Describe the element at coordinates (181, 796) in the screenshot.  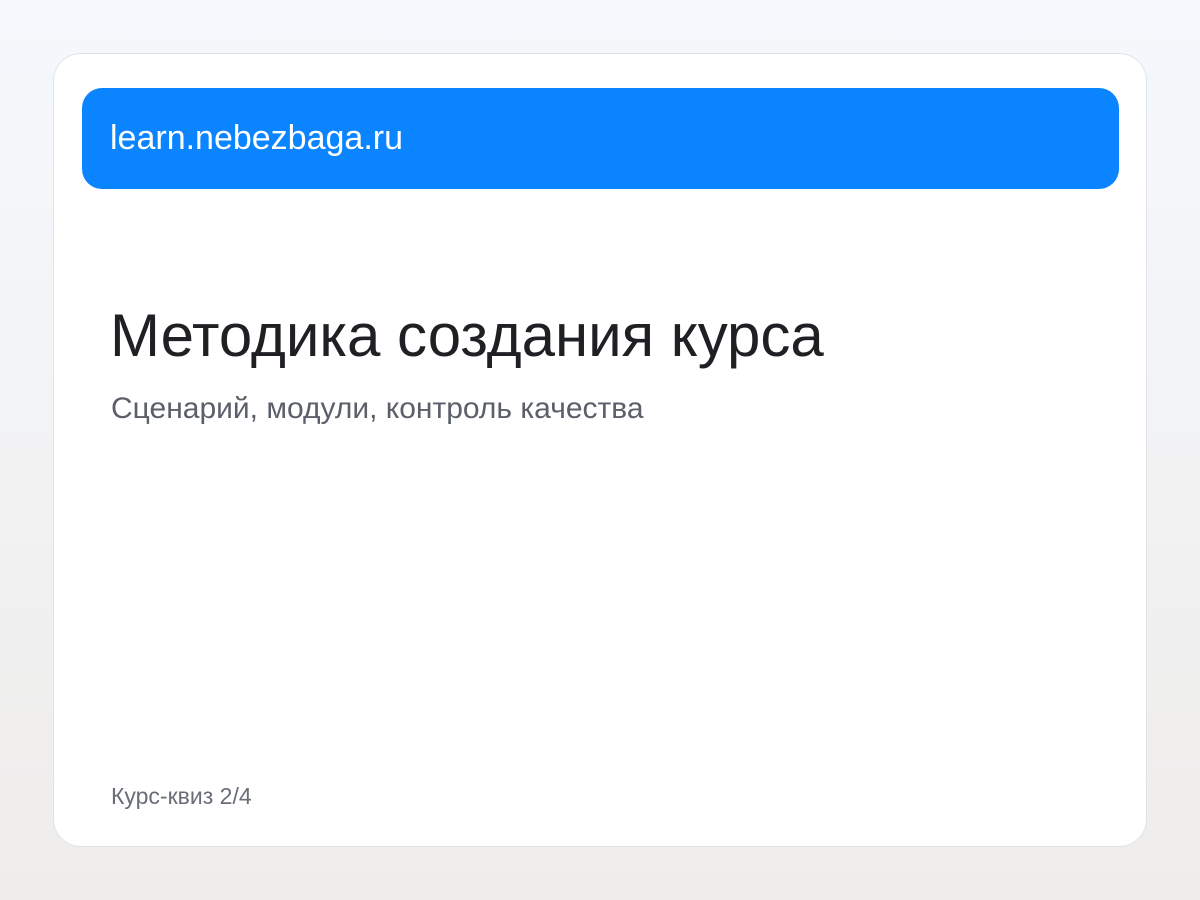
I see `quiz-progress-label: Курс-квиз 2/4` at that location.